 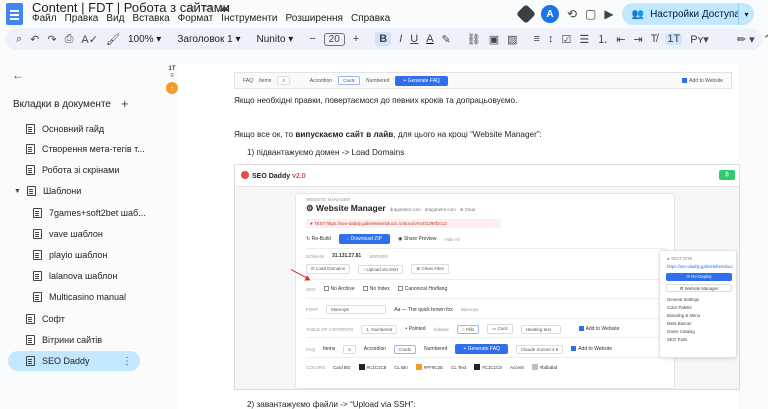 What do you see at coordinates (94, 276) in the screenshot?
I see `sidebar-tab: lalanova шаблон` at bounding box center [94, 276].